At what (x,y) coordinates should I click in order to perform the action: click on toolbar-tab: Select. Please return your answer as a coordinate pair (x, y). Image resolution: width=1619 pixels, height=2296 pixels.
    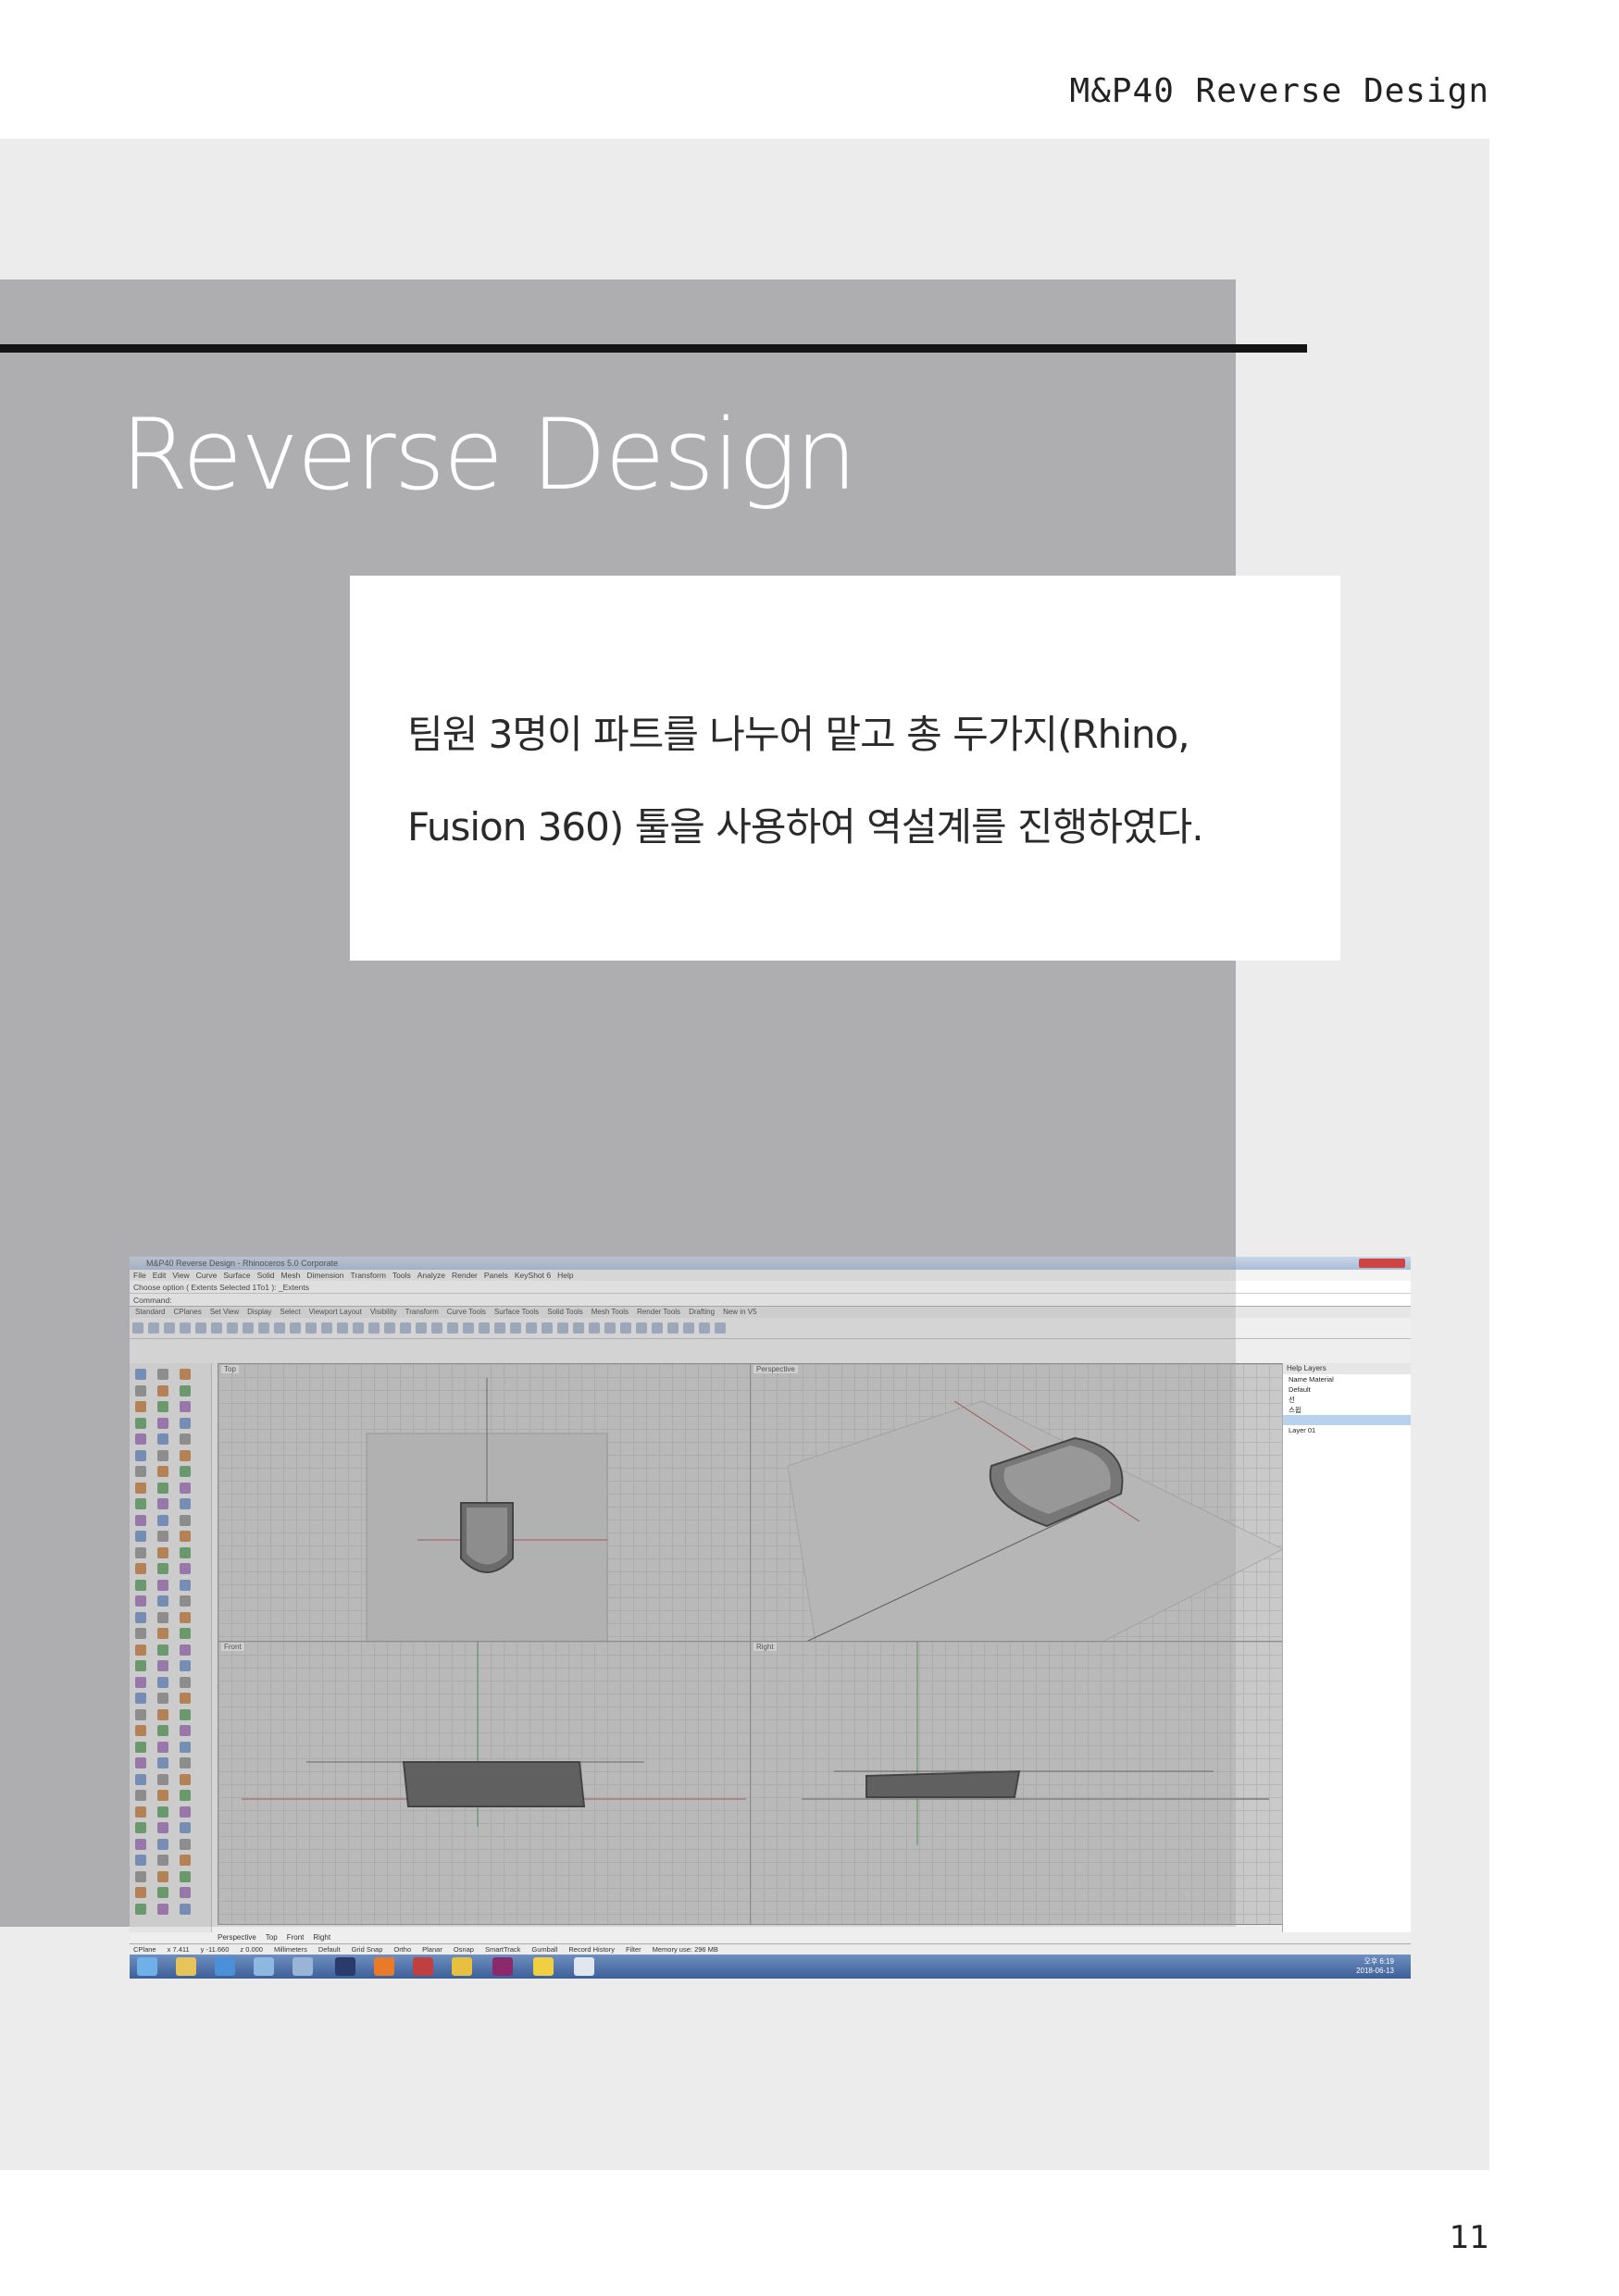
    Looking at the image, I should click on (290, 1312).